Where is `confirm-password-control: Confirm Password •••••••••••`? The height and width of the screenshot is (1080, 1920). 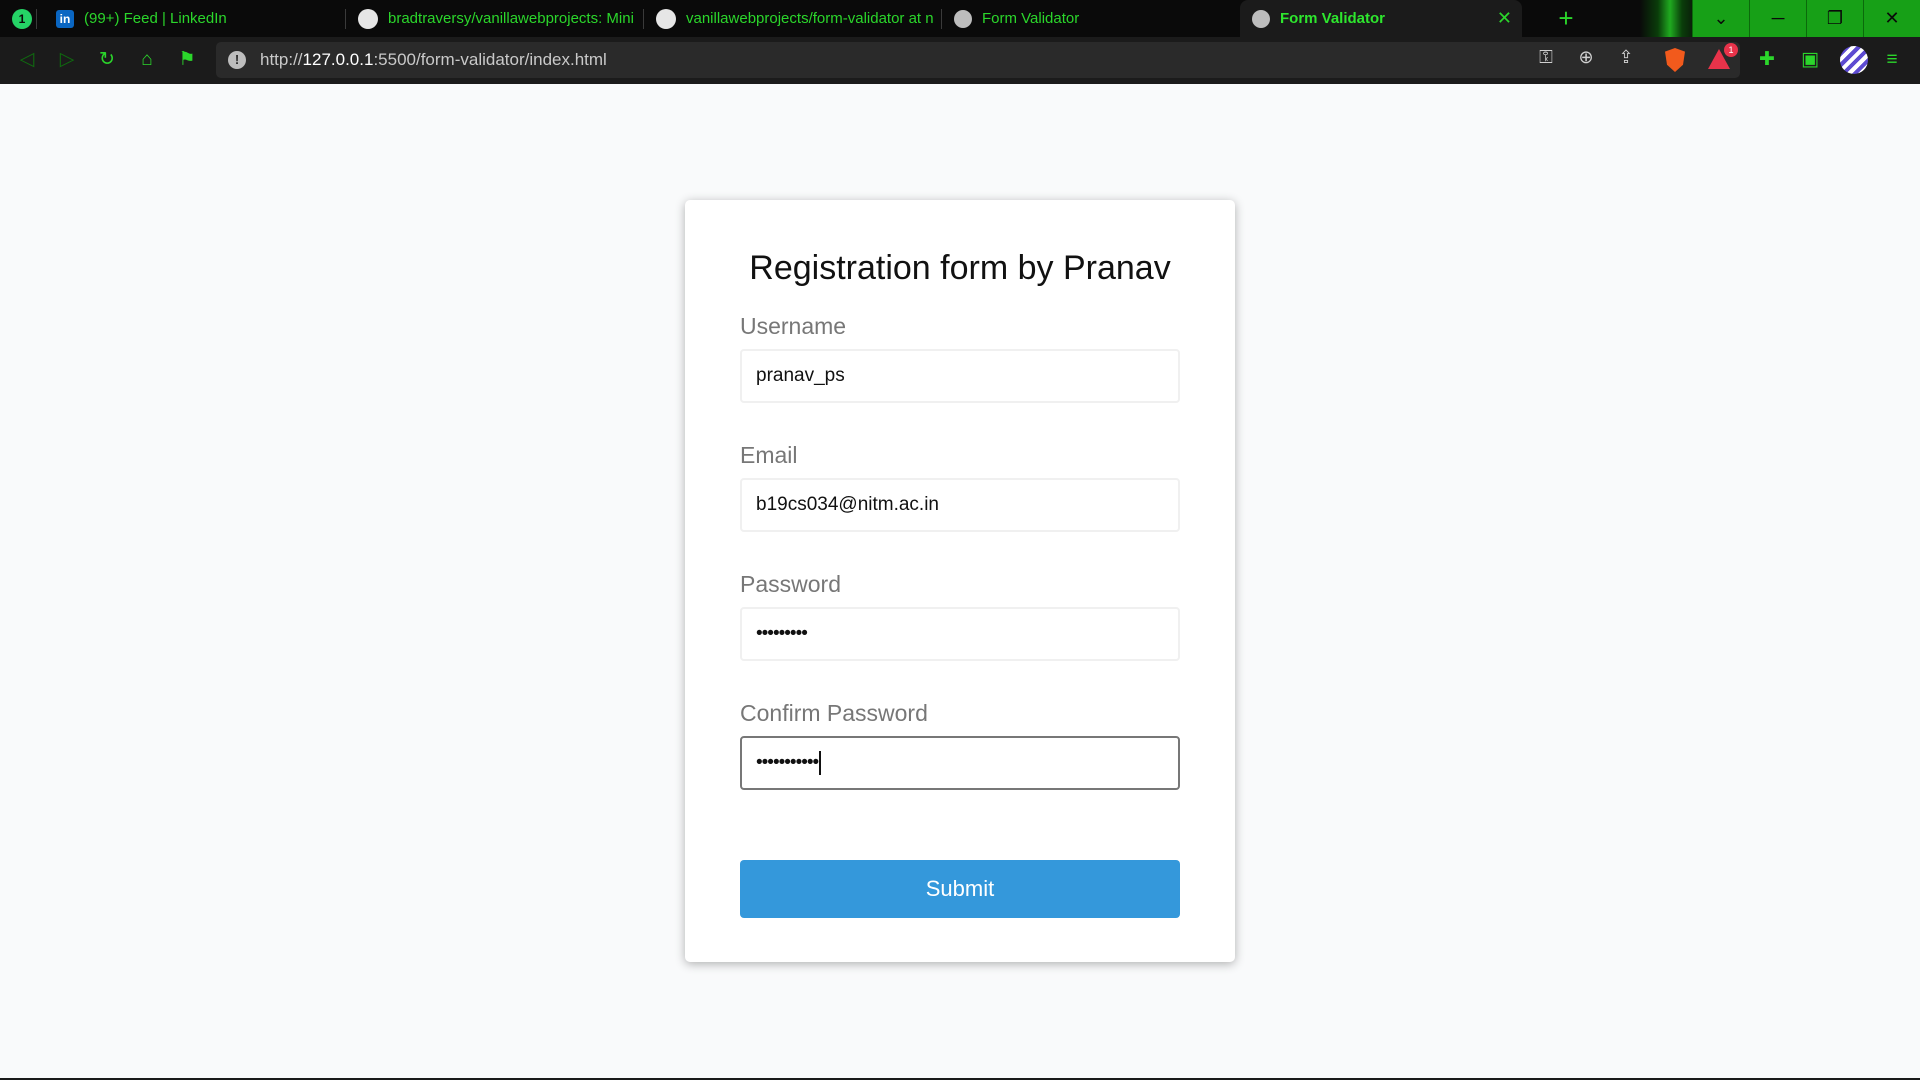 confirm-password-control: Confirm Password ••••••••••• is located at coordinates (960, 745).